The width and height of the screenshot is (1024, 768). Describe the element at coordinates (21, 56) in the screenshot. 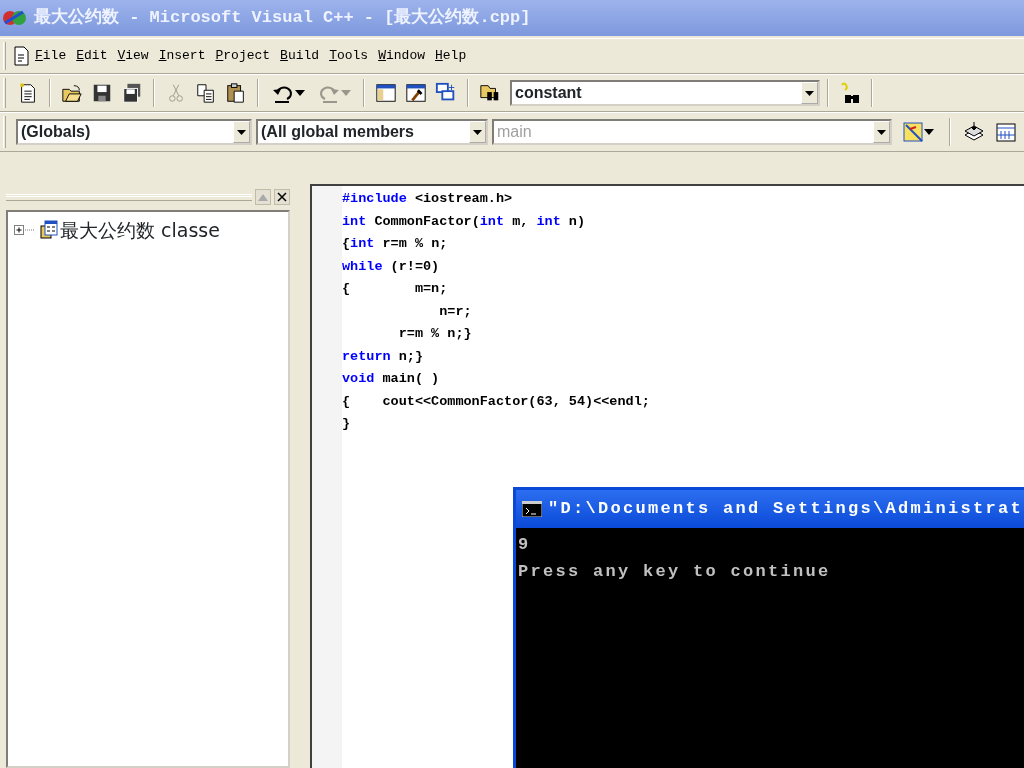

I see `document-icon` at that location.